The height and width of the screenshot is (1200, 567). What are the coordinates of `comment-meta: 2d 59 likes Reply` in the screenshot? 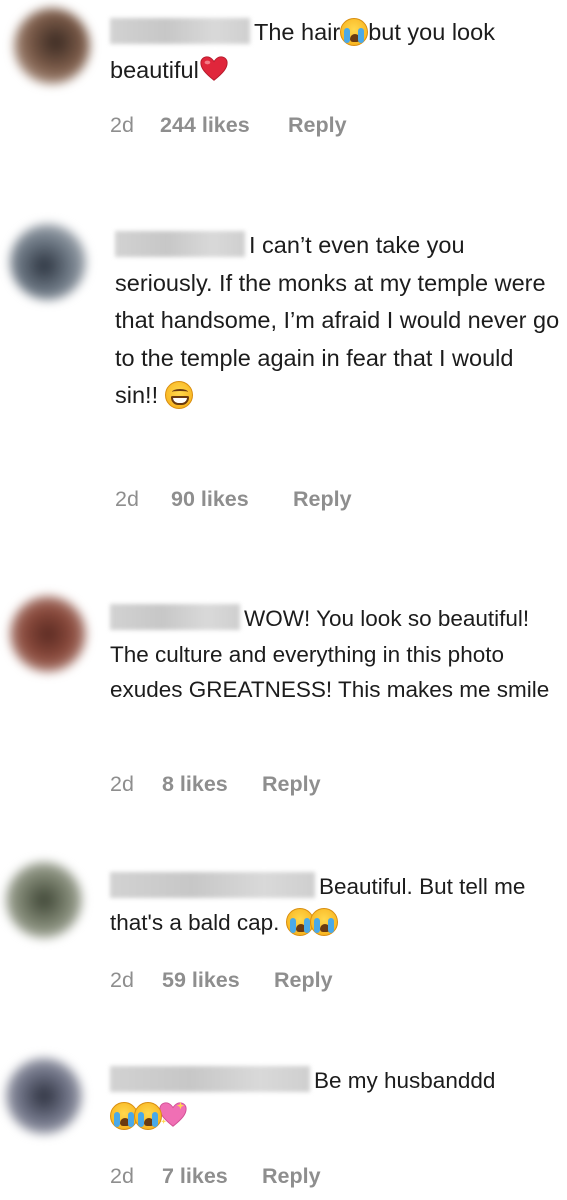 It's located at (221, 980).